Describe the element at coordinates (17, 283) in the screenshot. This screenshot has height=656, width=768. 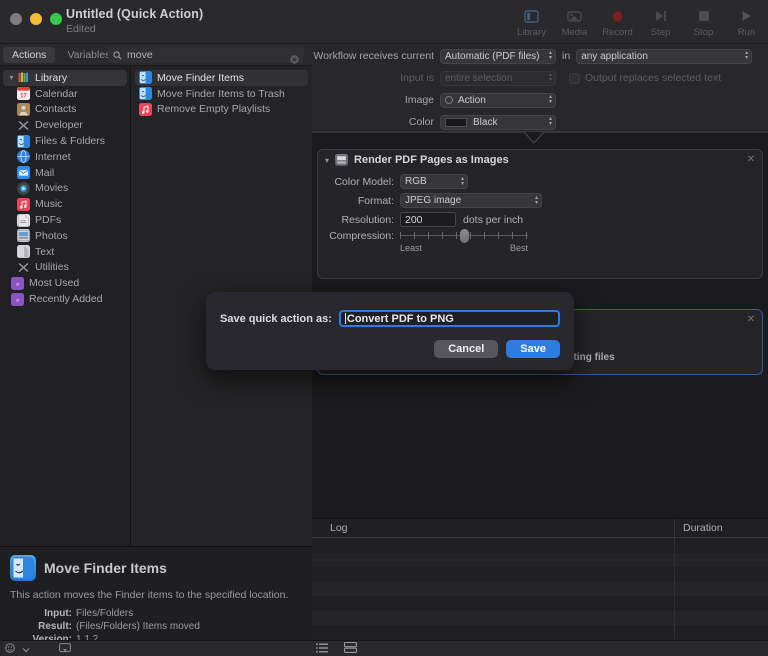
I see `folder-icon` at that location.